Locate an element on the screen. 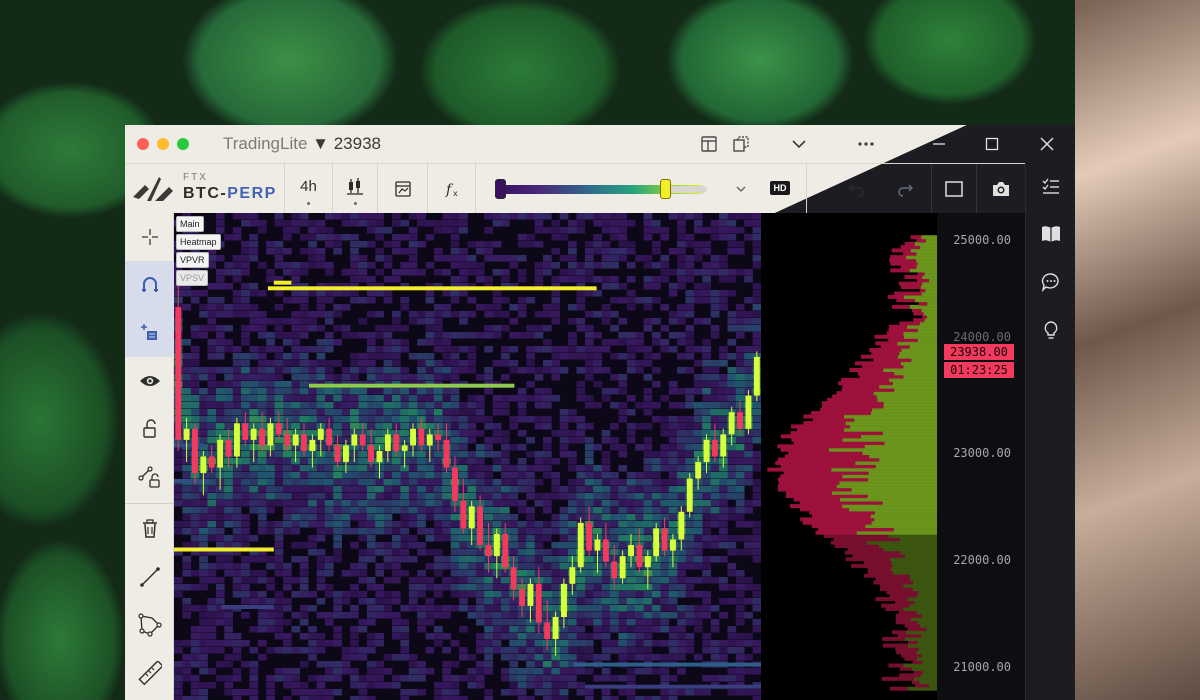 The width and height of the screenshot is (1200, 700). heatmap-slider-max-handle is located at coordinates (665, 189).